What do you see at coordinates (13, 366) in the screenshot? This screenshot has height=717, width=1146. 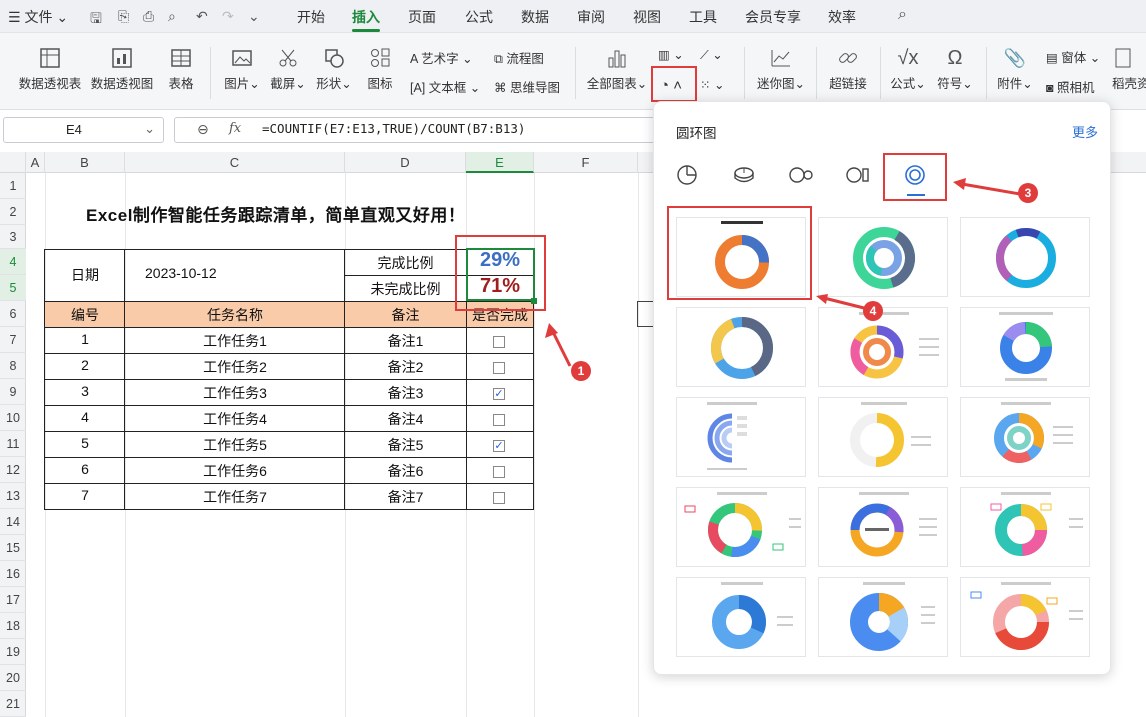 I see `row-header: 8` at bounding box center [13, 366].